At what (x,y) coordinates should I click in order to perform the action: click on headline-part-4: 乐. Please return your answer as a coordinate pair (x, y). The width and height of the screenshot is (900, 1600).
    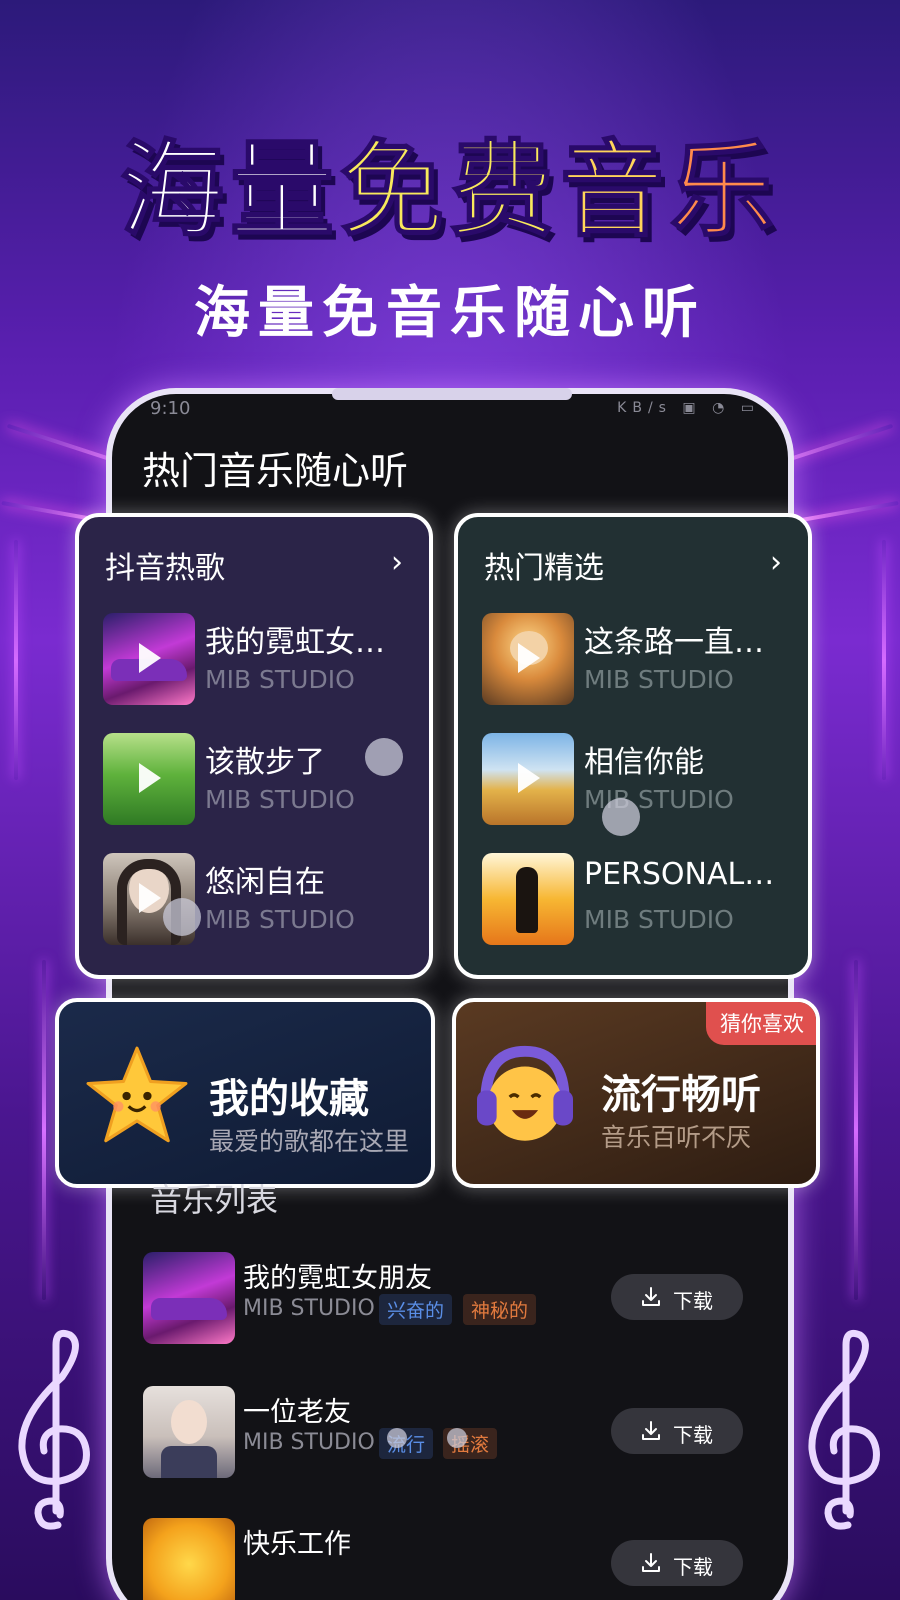
    Looking at the image, I should click on (725, 190).